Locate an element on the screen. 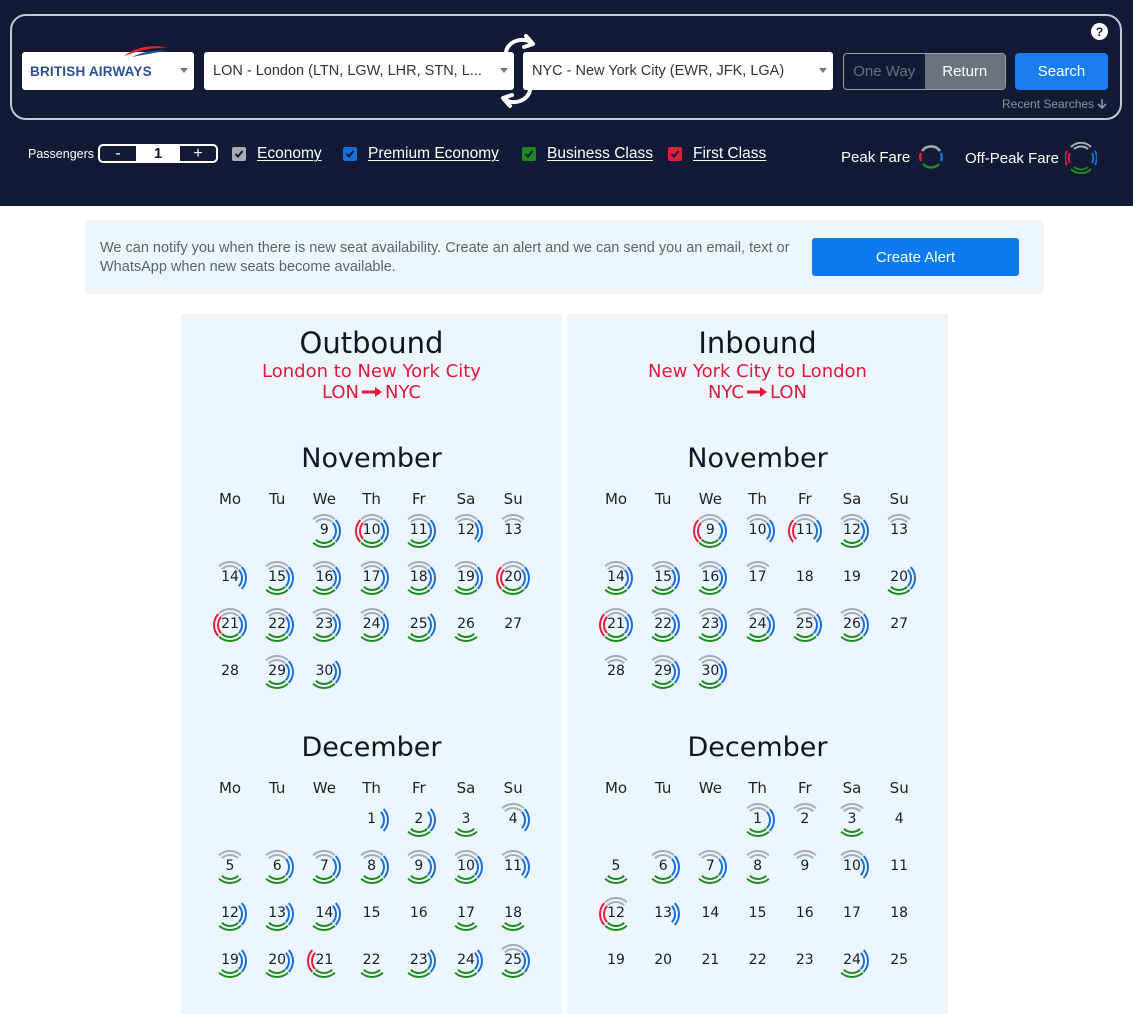 The width and height of the screenshot is (1133, 1014). business-class-checkbox: Business Class is located at coordinates (587, 154).